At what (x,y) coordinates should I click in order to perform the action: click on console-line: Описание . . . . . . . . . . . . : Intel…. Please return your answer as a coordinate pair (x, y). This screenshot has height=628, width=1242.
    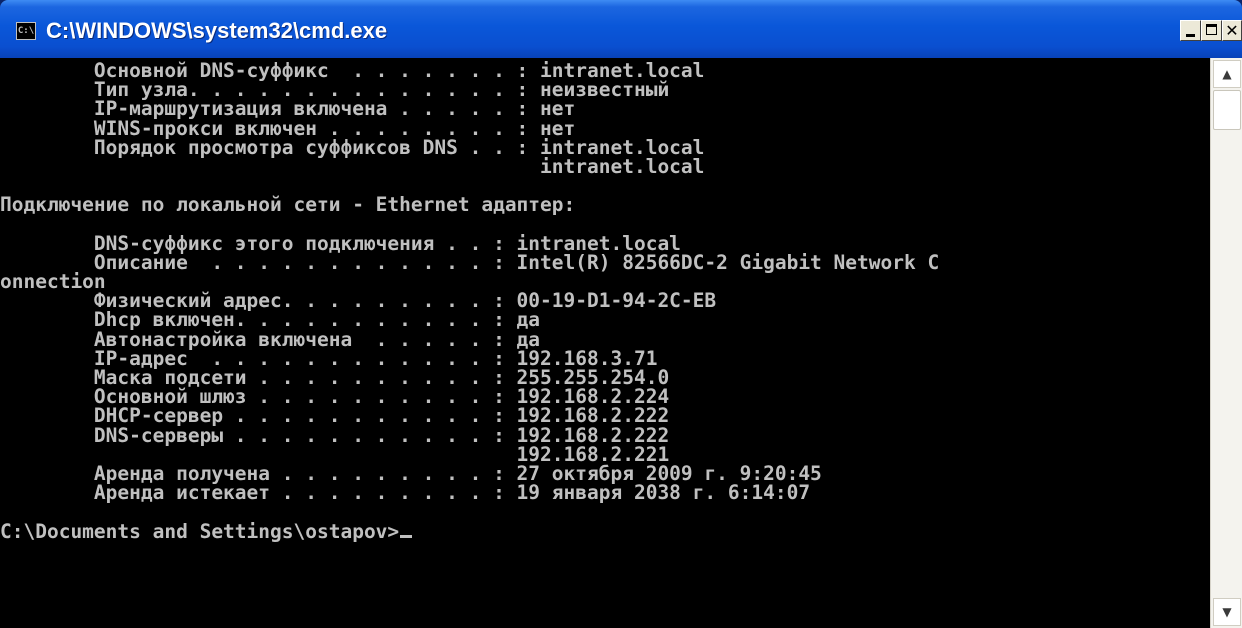
    Looking at the image, I should click on (470, 262).